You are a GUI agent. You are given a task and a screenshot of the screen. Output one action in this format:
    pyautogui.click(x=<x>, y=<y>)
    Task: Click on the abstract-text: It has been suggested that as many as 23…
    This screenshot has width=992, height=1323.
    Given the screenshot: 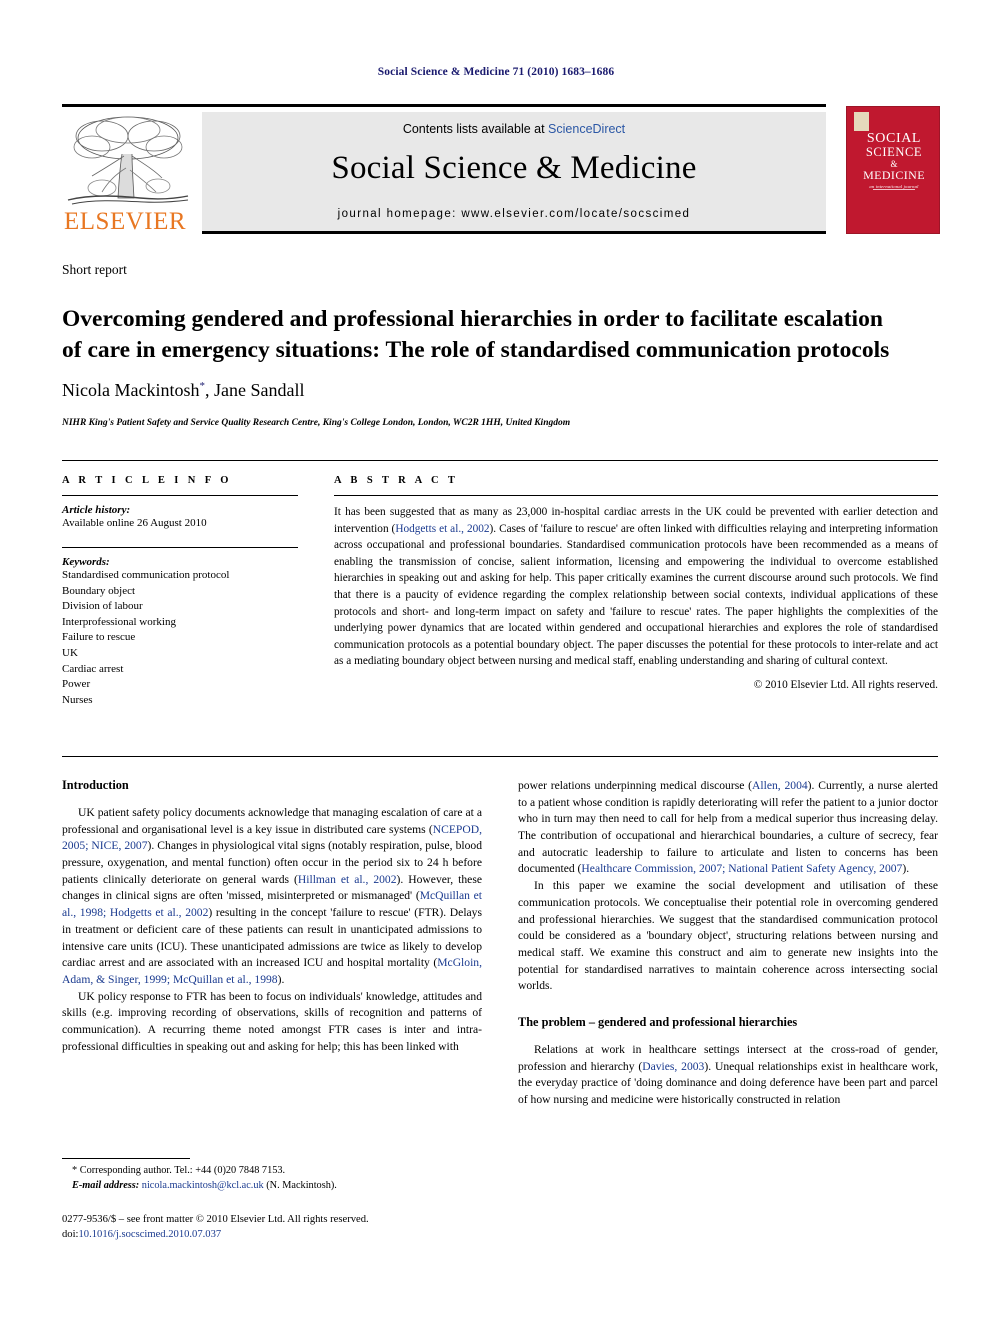 What is the action you would take?
    pyautogui.click(x=636, y=587)
    